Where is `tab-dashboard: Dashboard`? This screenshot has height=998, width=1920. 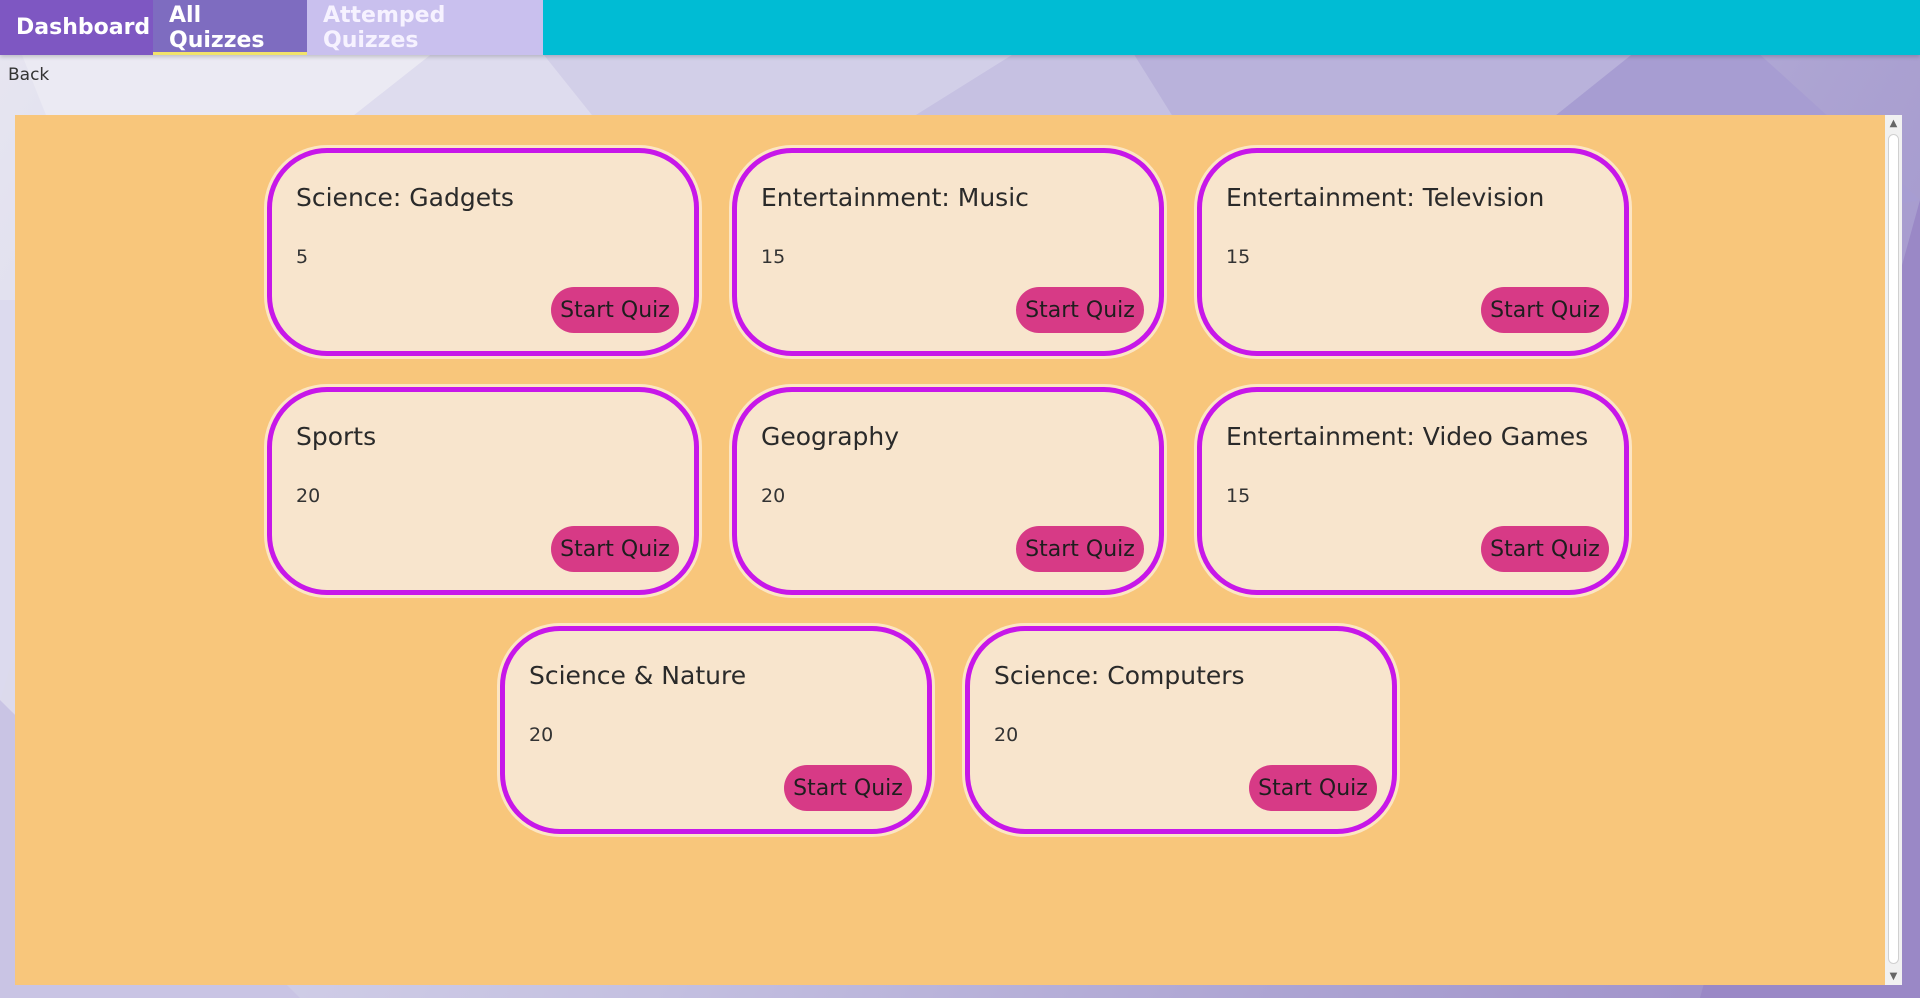 tab-dashboard: Dashboard is located at coordinates (76, 27).